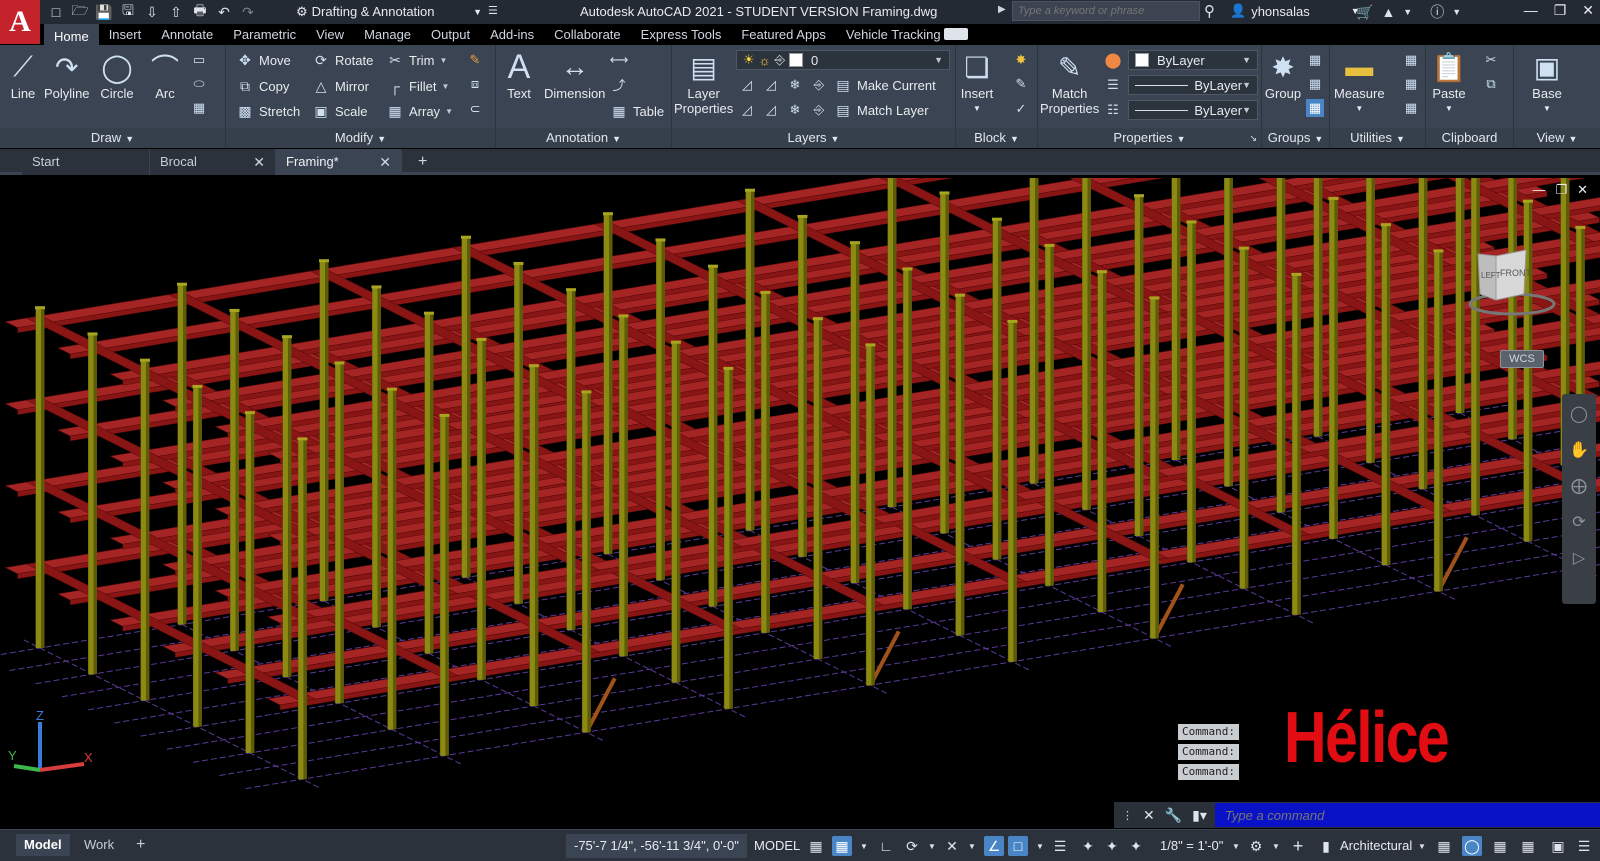  Describe the element at coordinates (1256, 846) in the screenshot. I see `workspace-gear-icon: ⚙` at that location.